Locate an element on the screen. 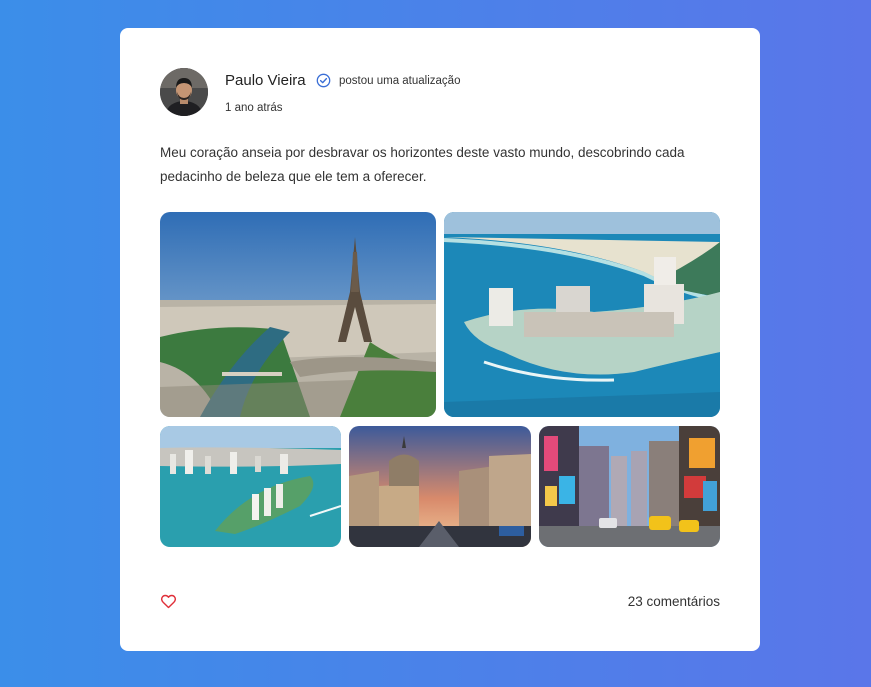  heart-icon is located at coordinates (168, 601).